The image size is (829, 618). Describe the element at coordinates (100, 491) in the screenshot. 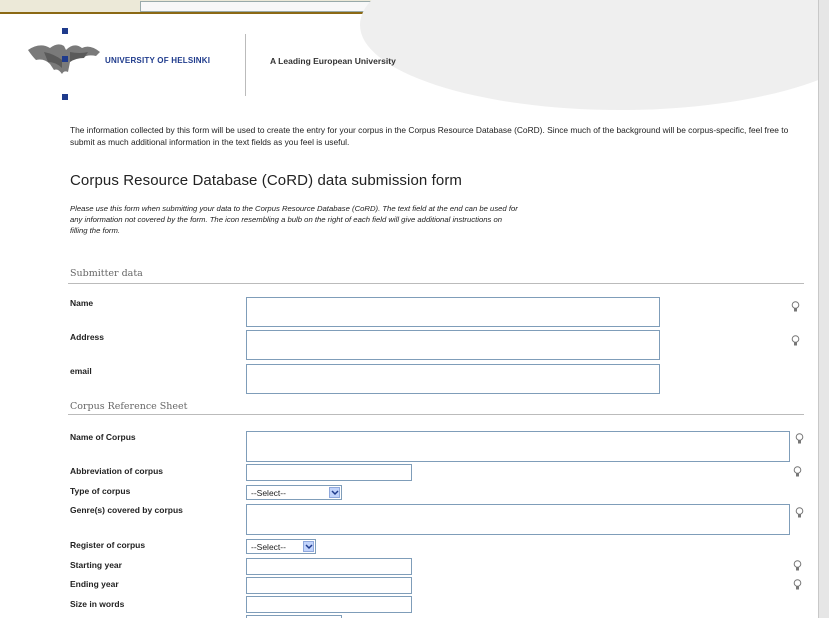

I see `corpus-type-label: Type of corpus` at that location.